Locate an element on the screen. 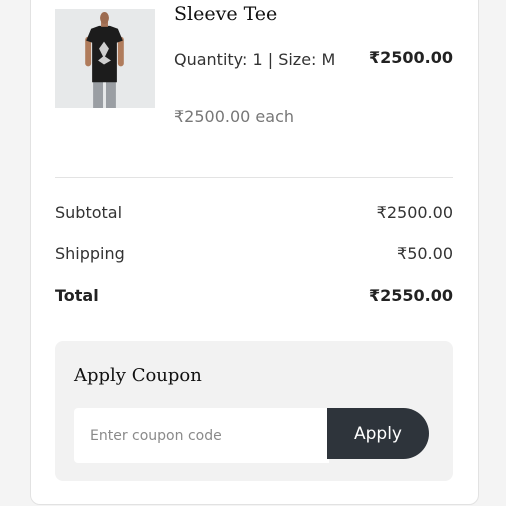 This screenshot has width=506, height=506. product-unit-price: ₹2500.00 each is located at coordinates (234, 116).